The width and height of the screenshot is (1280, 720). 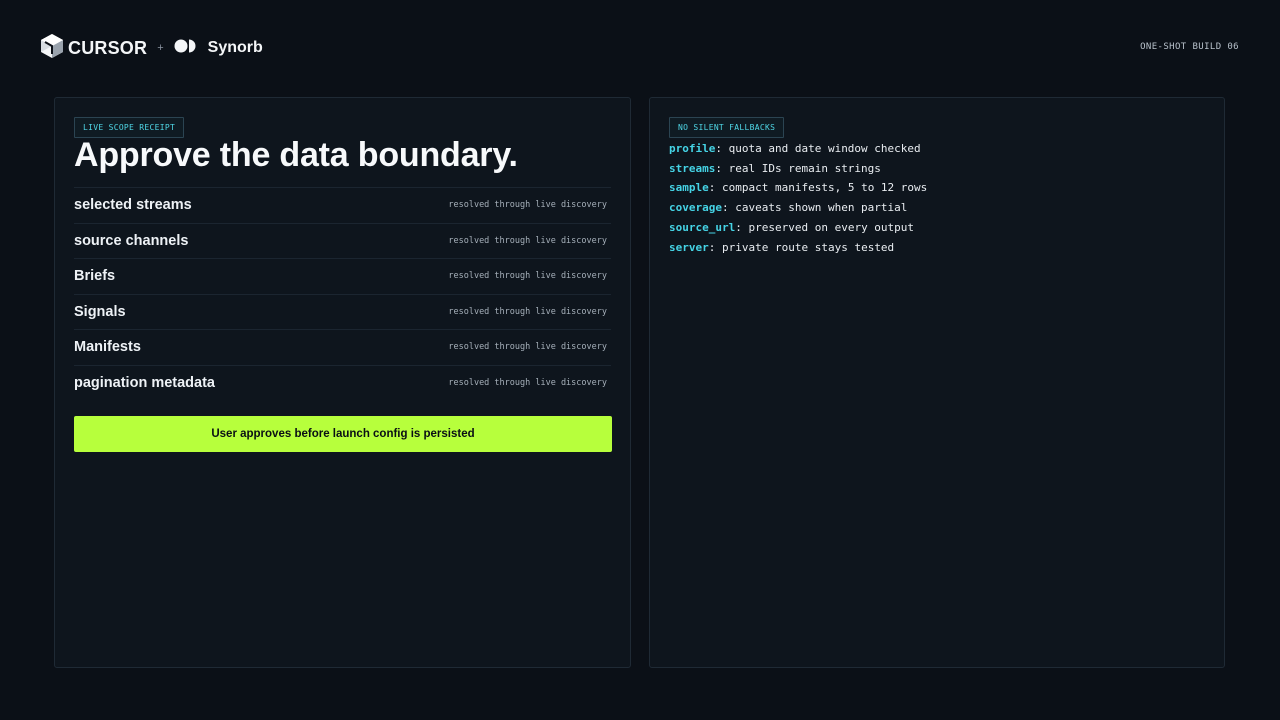 I want to click on synorb-logo: Synorb, so click(x=218, y=48).